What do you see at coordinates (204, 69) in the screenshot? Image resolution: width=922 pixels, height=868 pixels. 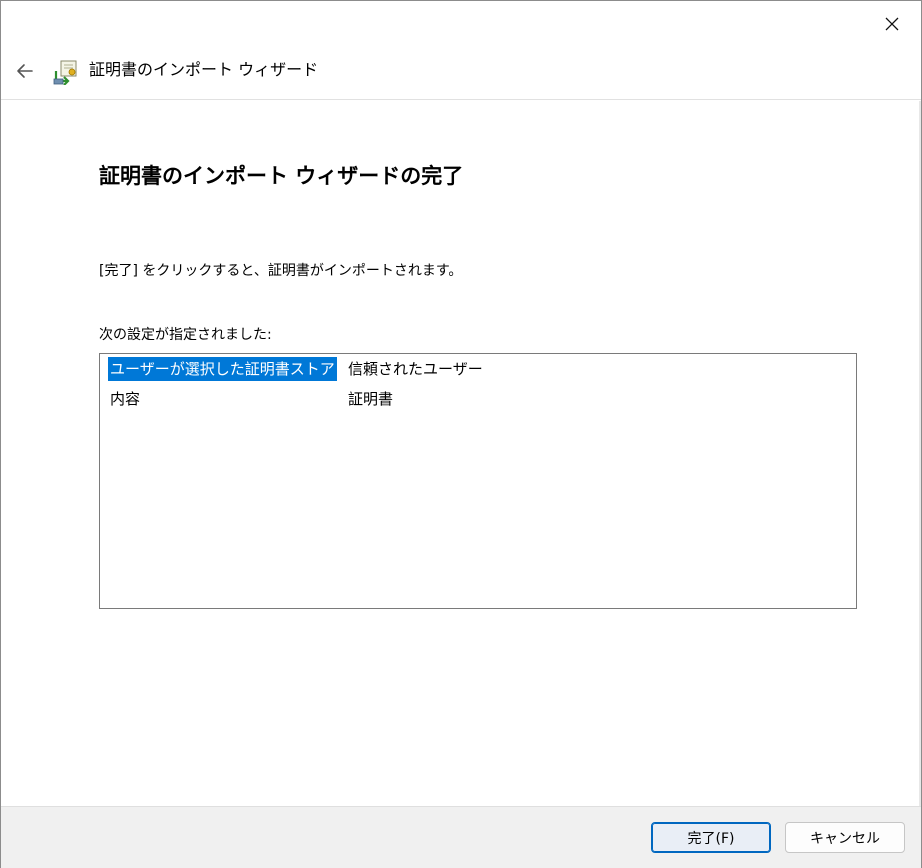 I see `wizard-title: 証明書のインポート ウィザード` at bounding box center [204, 69].